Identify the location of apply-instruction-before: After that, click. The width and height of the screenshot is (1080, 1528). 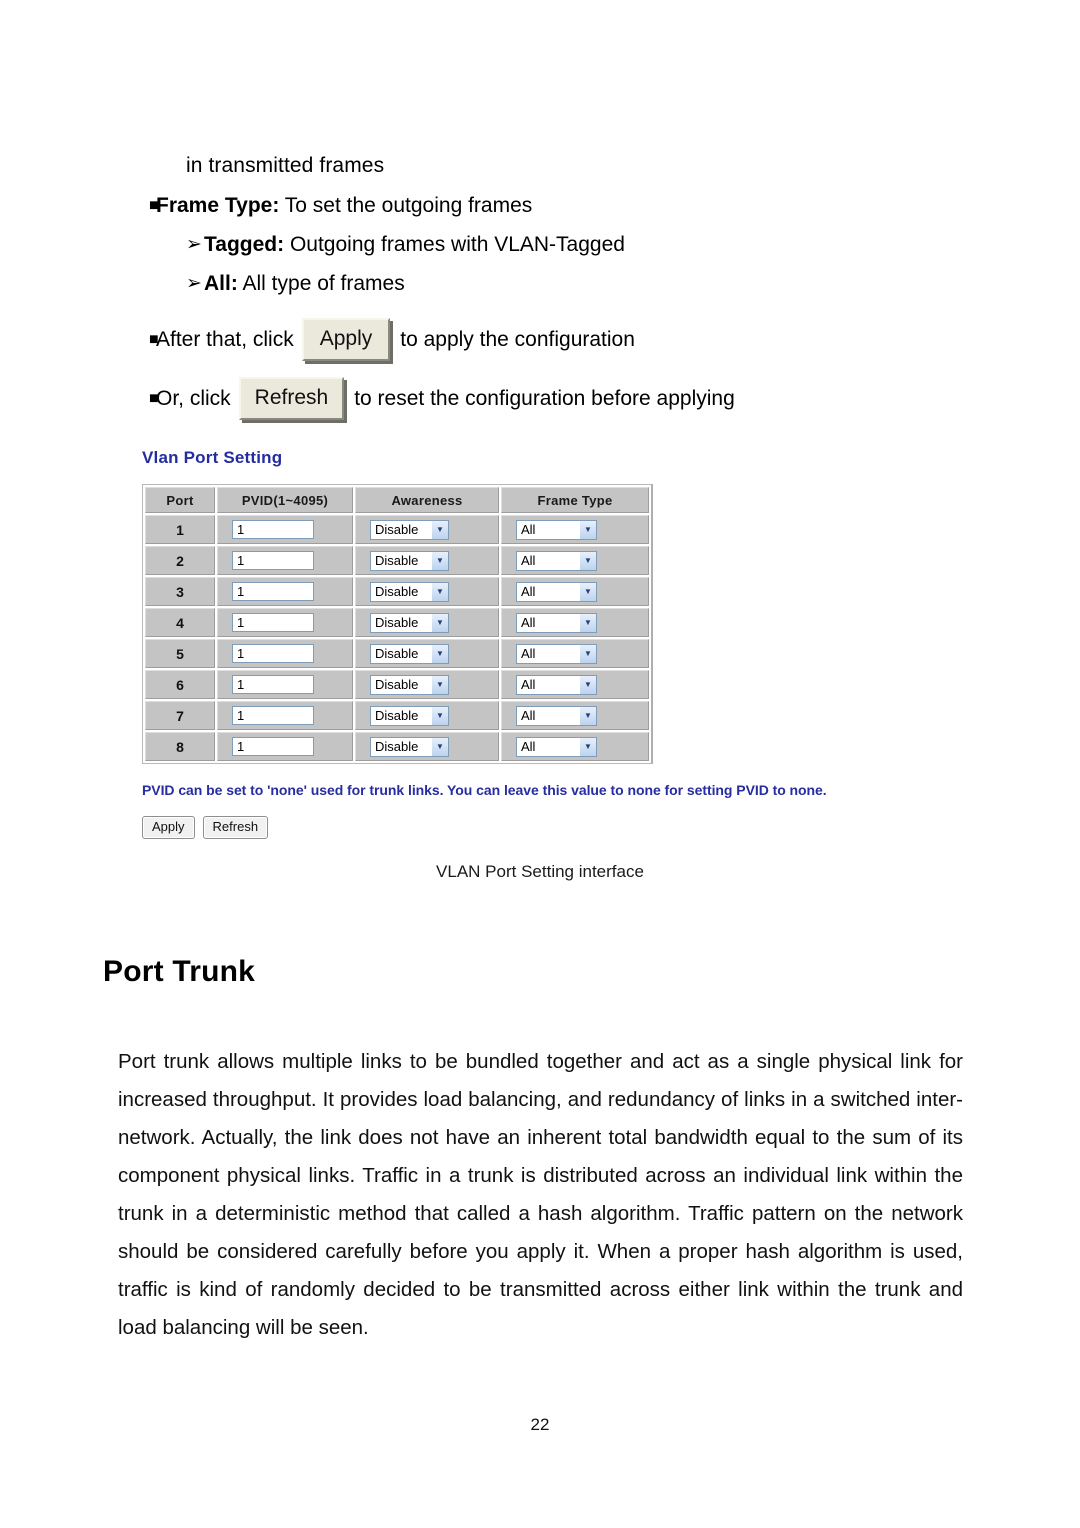
(225, 339).